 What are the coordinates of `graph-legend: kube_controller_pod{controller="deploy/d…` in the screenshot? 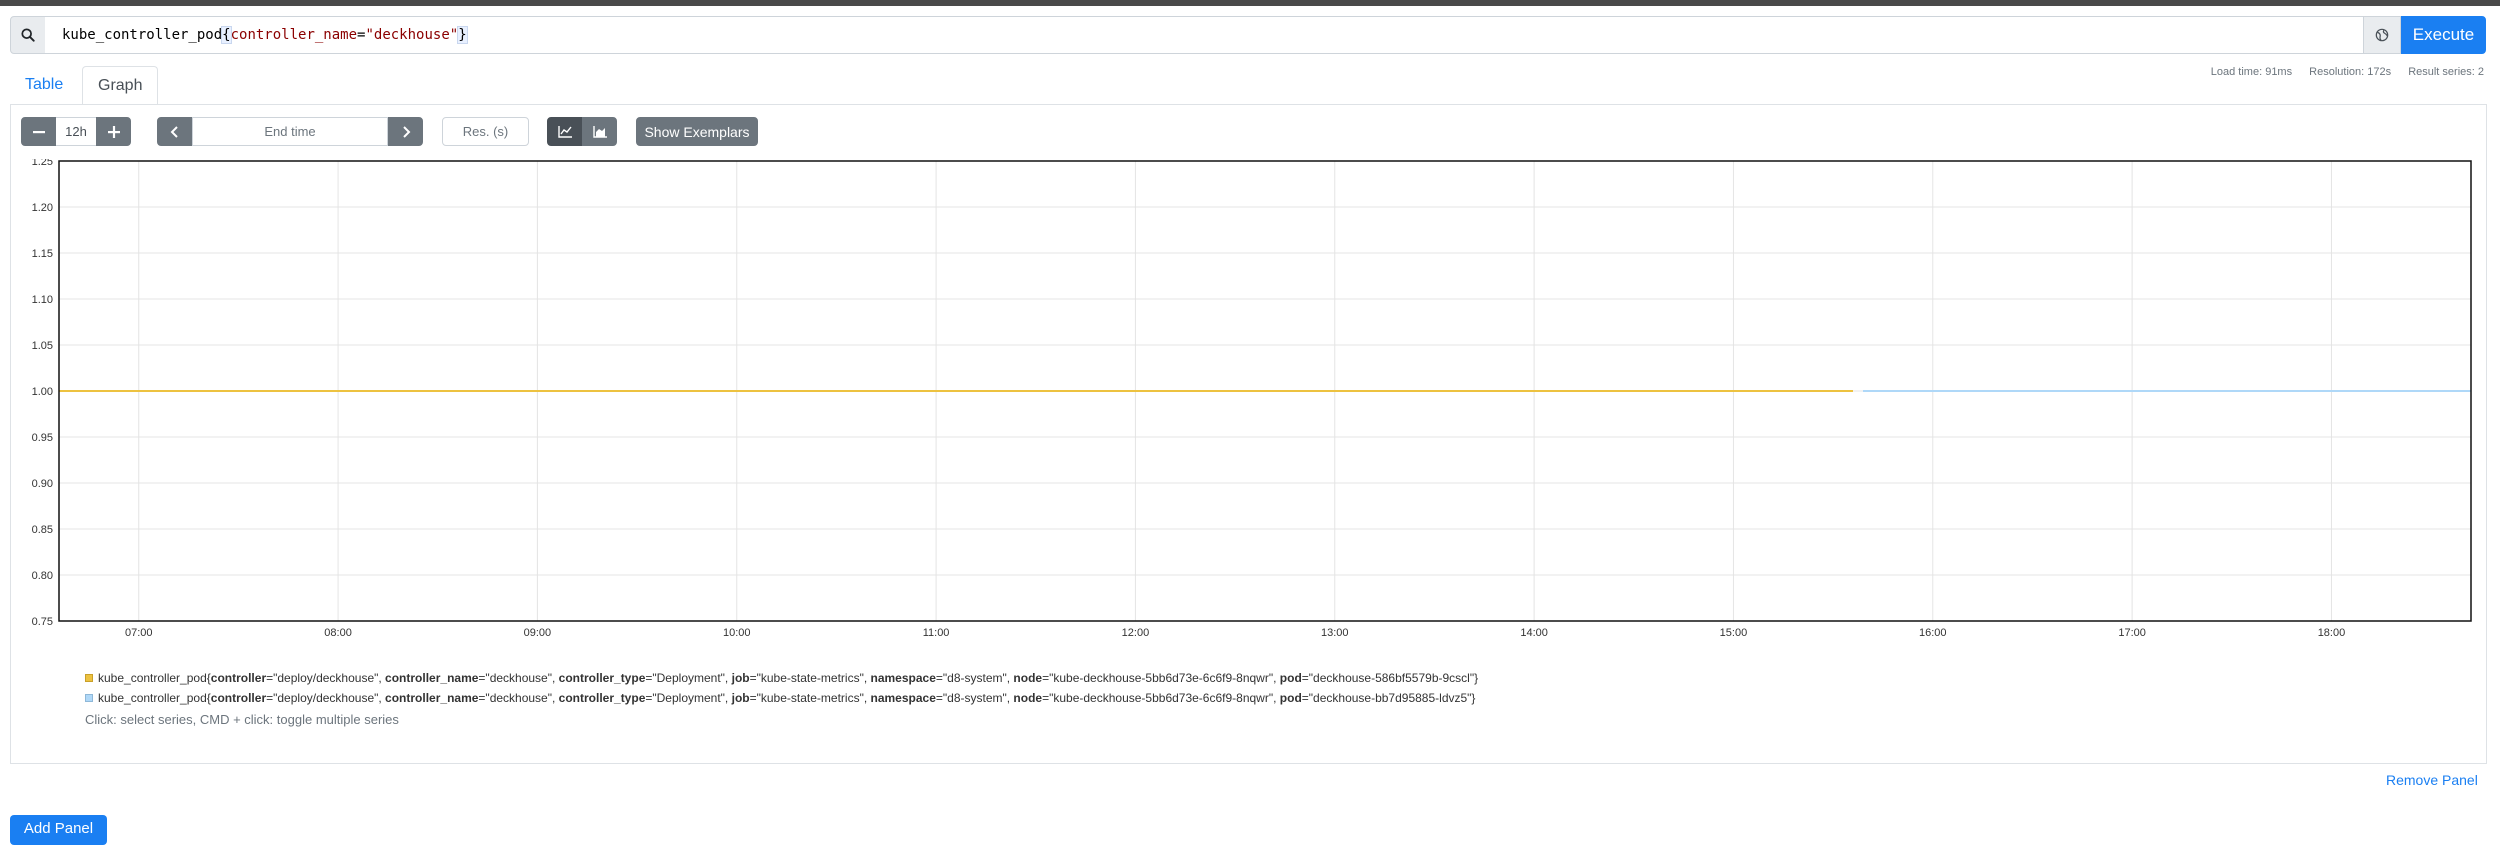 It's located at (781, 697).